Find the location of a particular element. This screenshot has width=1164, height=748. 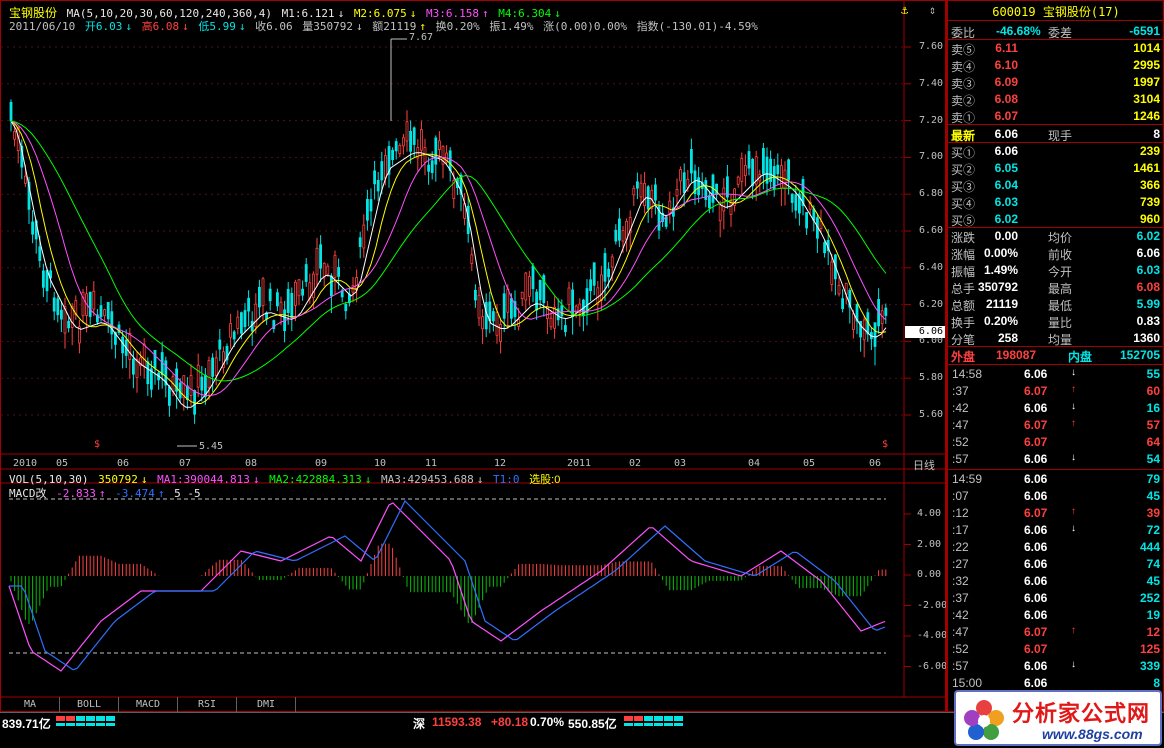

tick-row: 14:59 6.06 79 is located at coordinates (1056, 479).